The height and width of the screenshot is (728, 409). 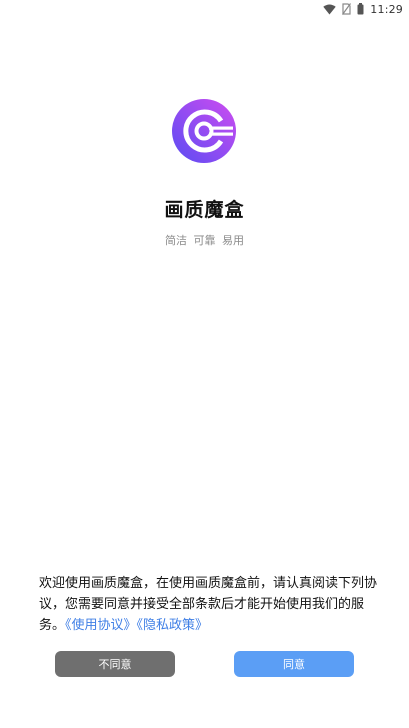 I want to click on agree-button: 同意, so click(x=294, y=664).